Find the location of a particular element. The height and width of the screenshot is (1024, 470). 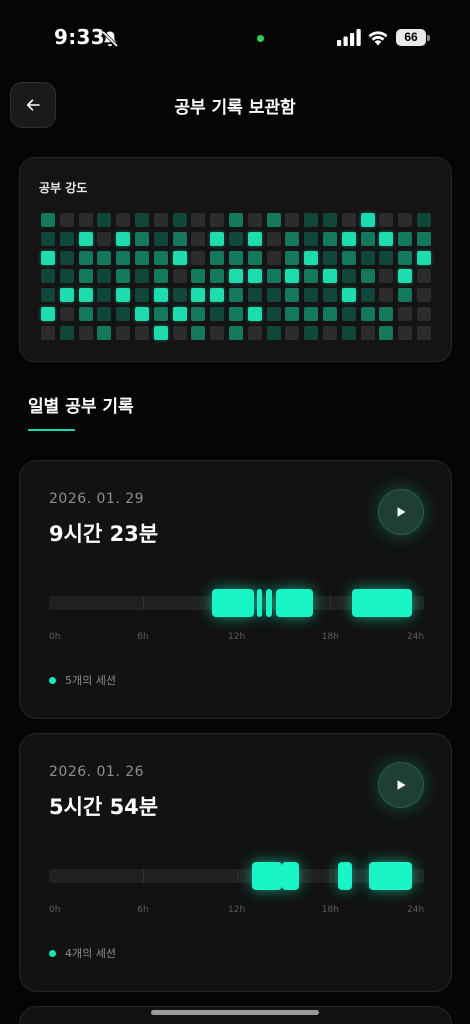

play-icon is located at coordinates (401, 785).